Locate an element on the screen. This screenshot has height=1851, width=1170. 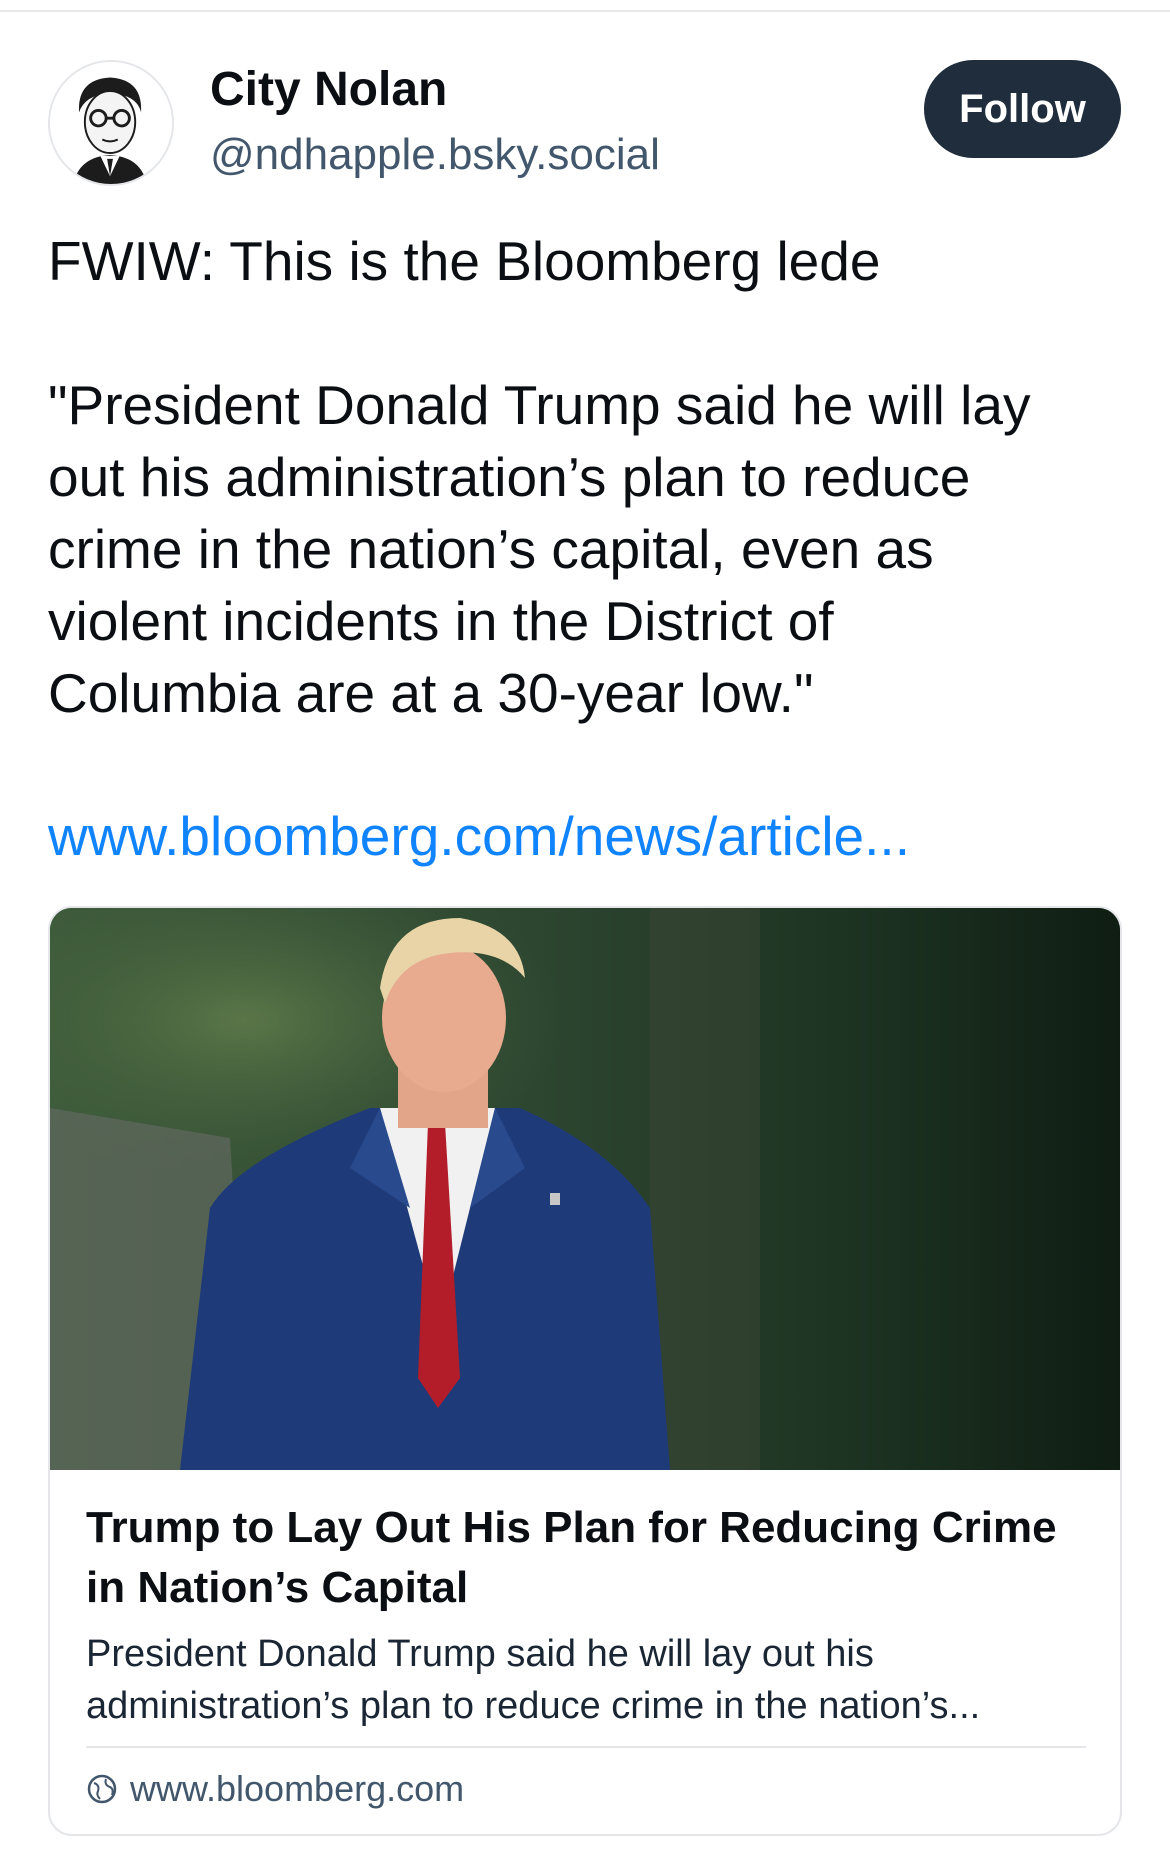
globe-icon is located at coordinates (102, 1789).